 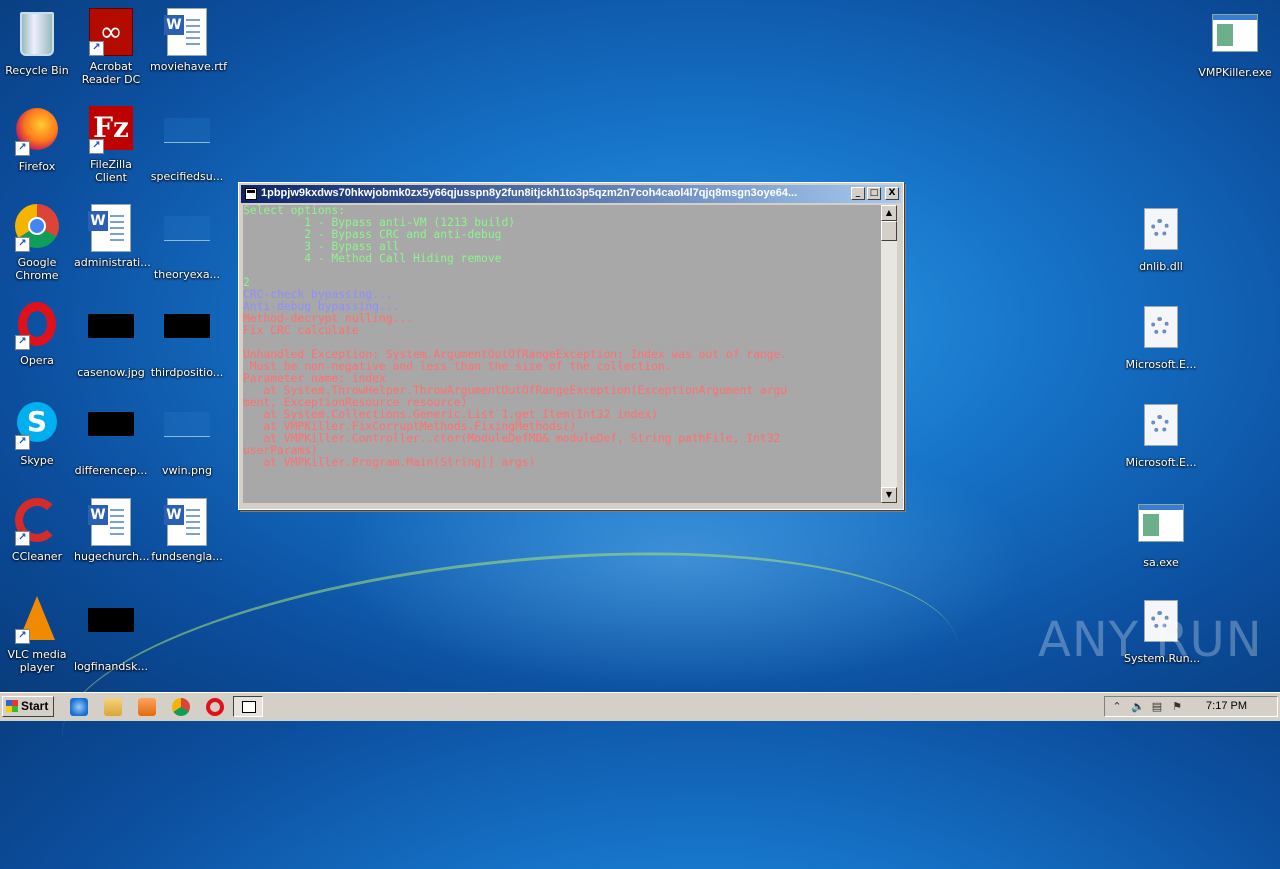 I want to click on desktop-icon-filezilla: Fz ↗ FileZilla Client, so click(x=111, y=145).